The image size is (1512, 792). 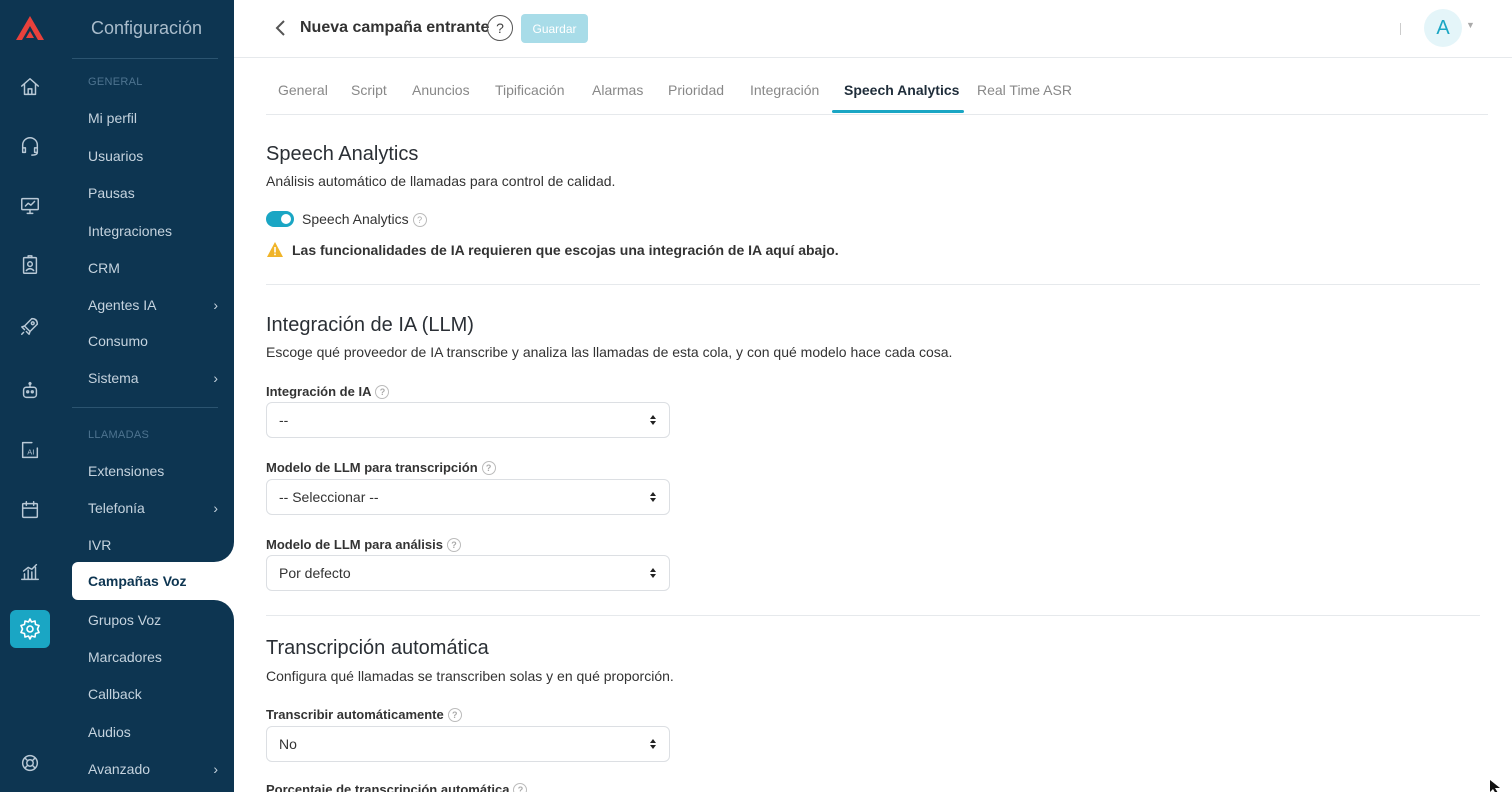 I want to click on sidebar-item-sistema: Sistema ›, so click(x=153, y=378).